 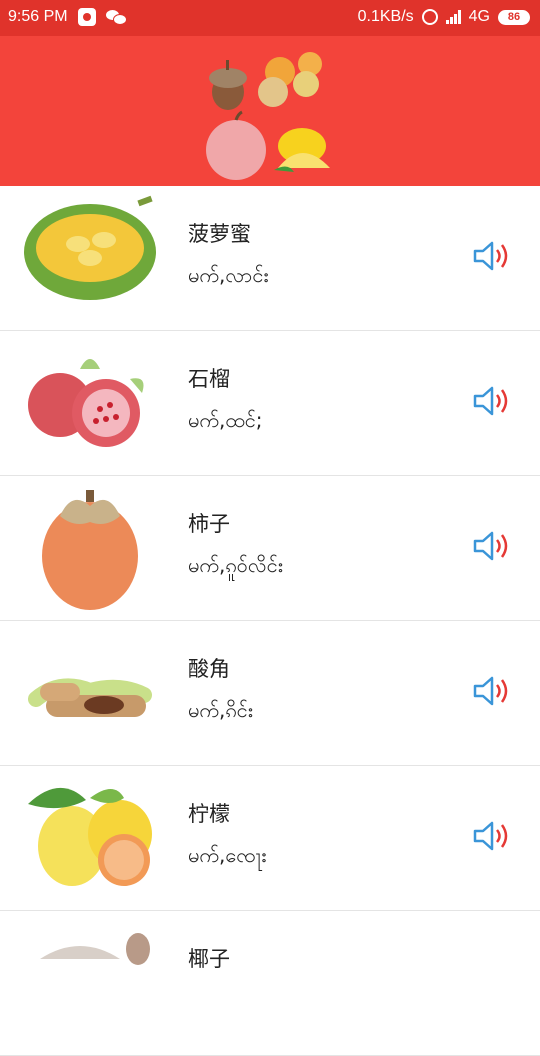 I want to click on tamarind-image, so click(x=90, y=697).